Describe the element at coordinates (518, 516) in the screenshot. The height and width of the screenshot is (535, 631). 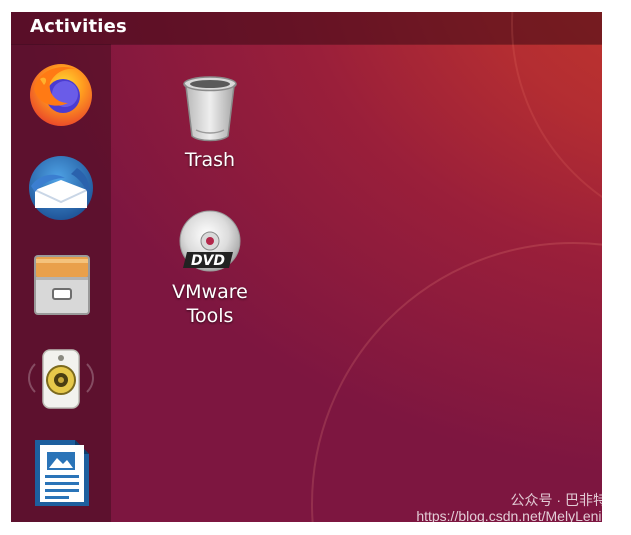
I see `watermark-line2: https://blog.csdn.net/MelyLenient` at that location.